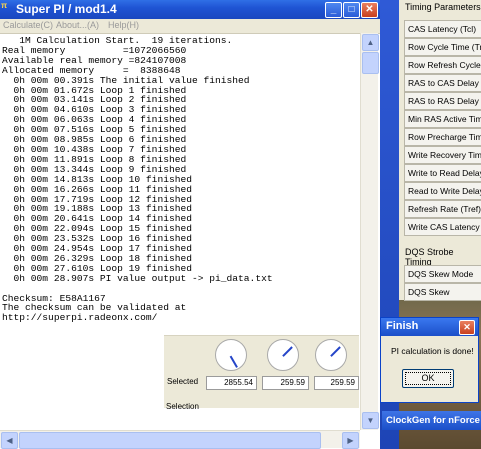 This screenshot has width=481, height=449. Describe the element at coordinates (351, 10) in the screenshot. I see `maximize-button: □` at that location.